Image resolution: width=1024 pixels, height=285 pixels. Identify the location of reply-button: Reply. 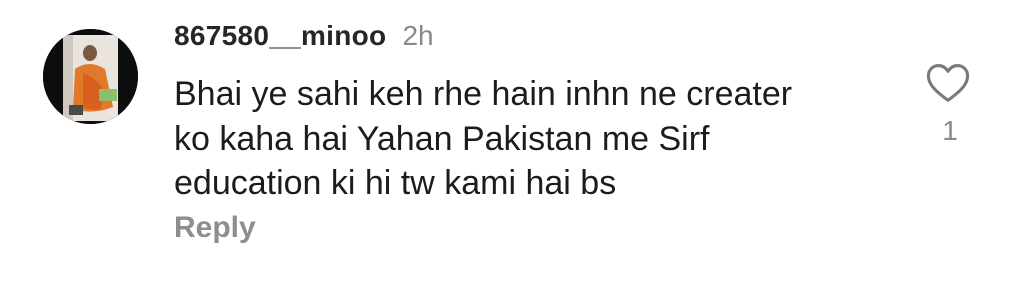
(215, 228).